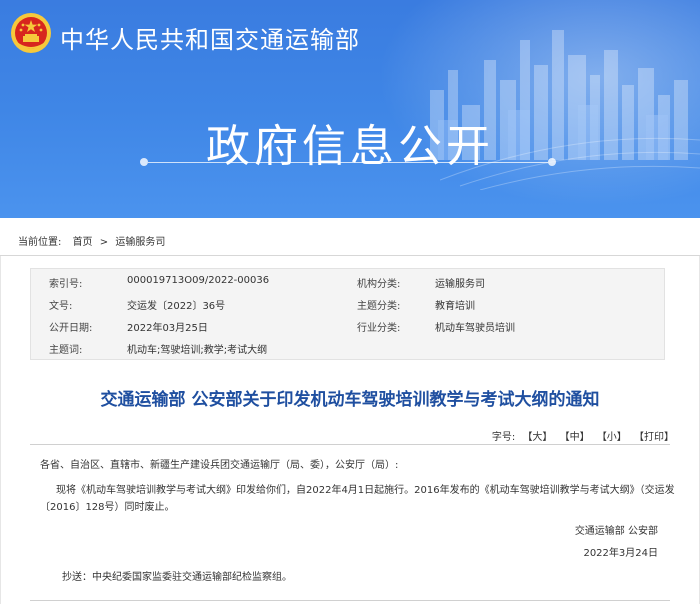 The image size is (700, 604). What do you see at coordinates (31, 33) in the screenshot?
I see `national-emblem-icon` at bounding box center [31, 33].